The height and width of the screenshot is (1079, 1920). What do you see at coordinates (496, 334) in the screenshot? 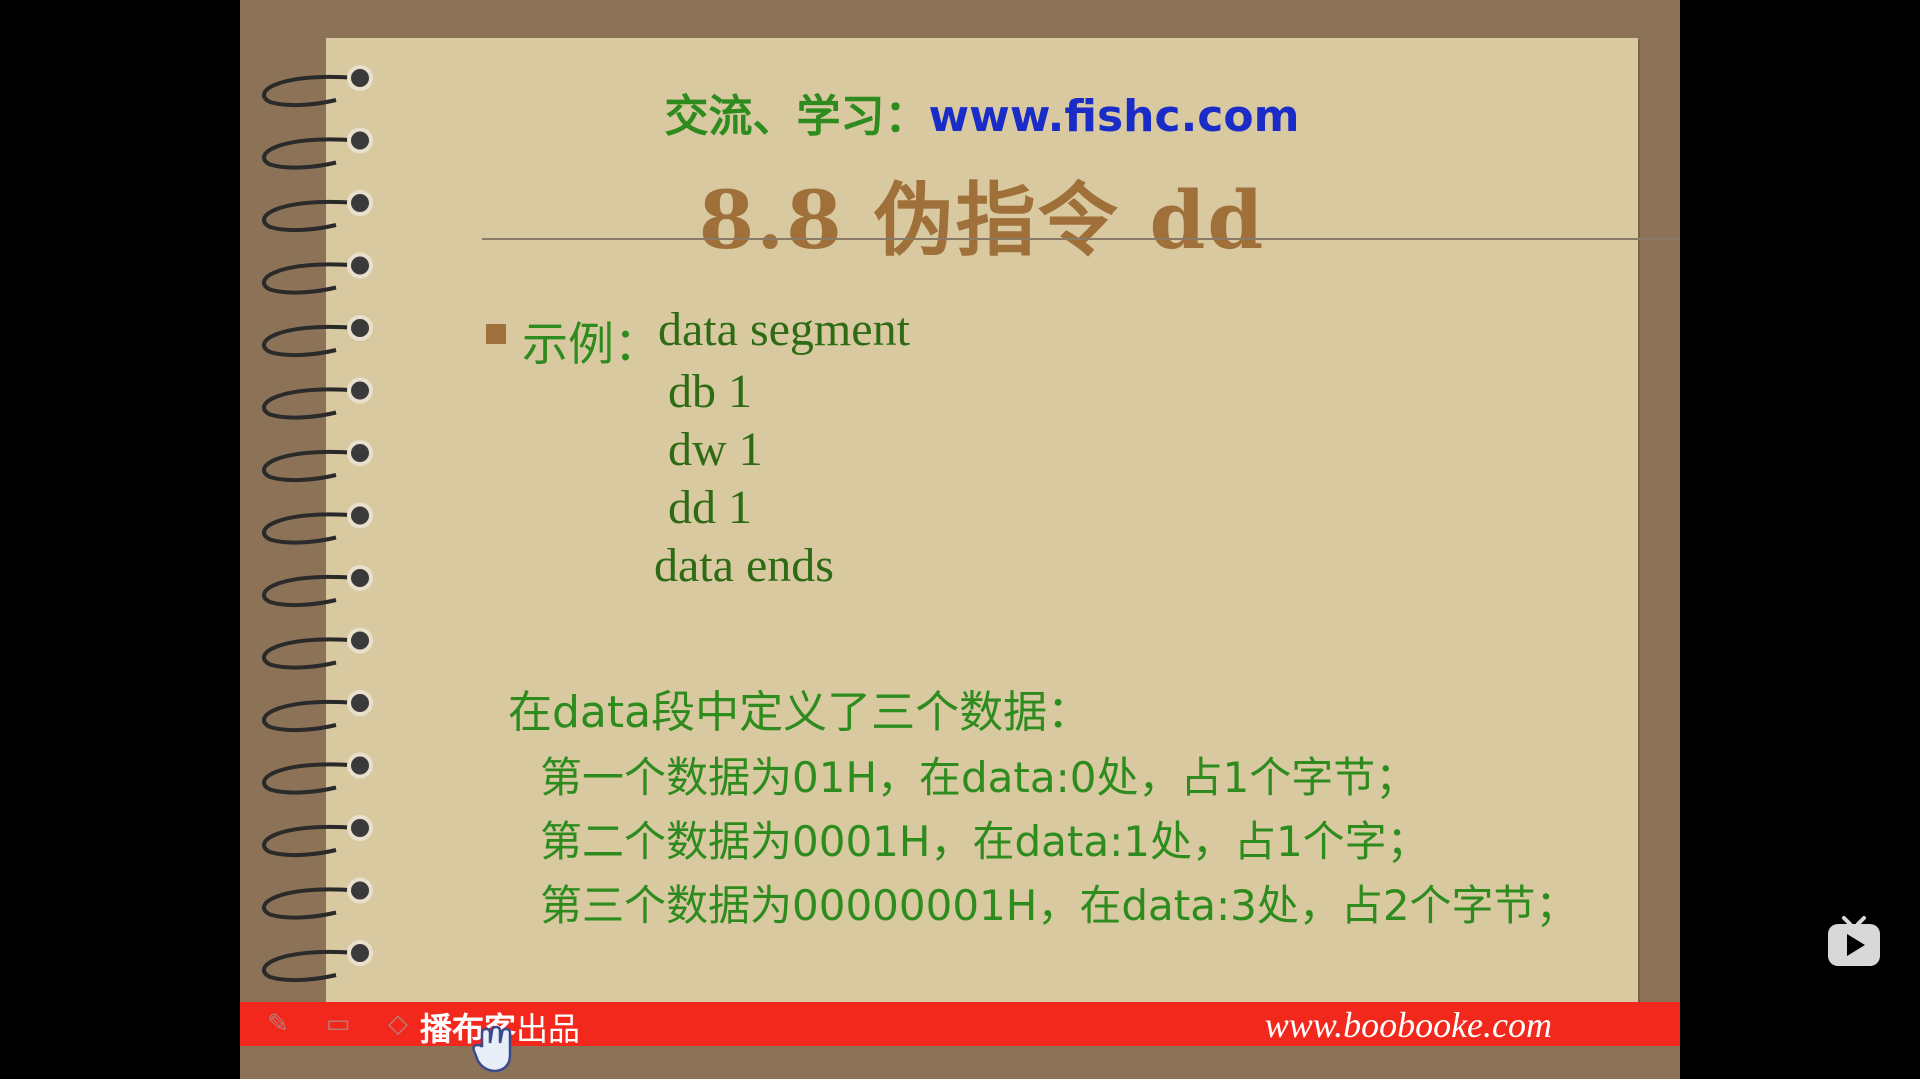
I see `bullet-square-icon` at bounding box center [496, 334].